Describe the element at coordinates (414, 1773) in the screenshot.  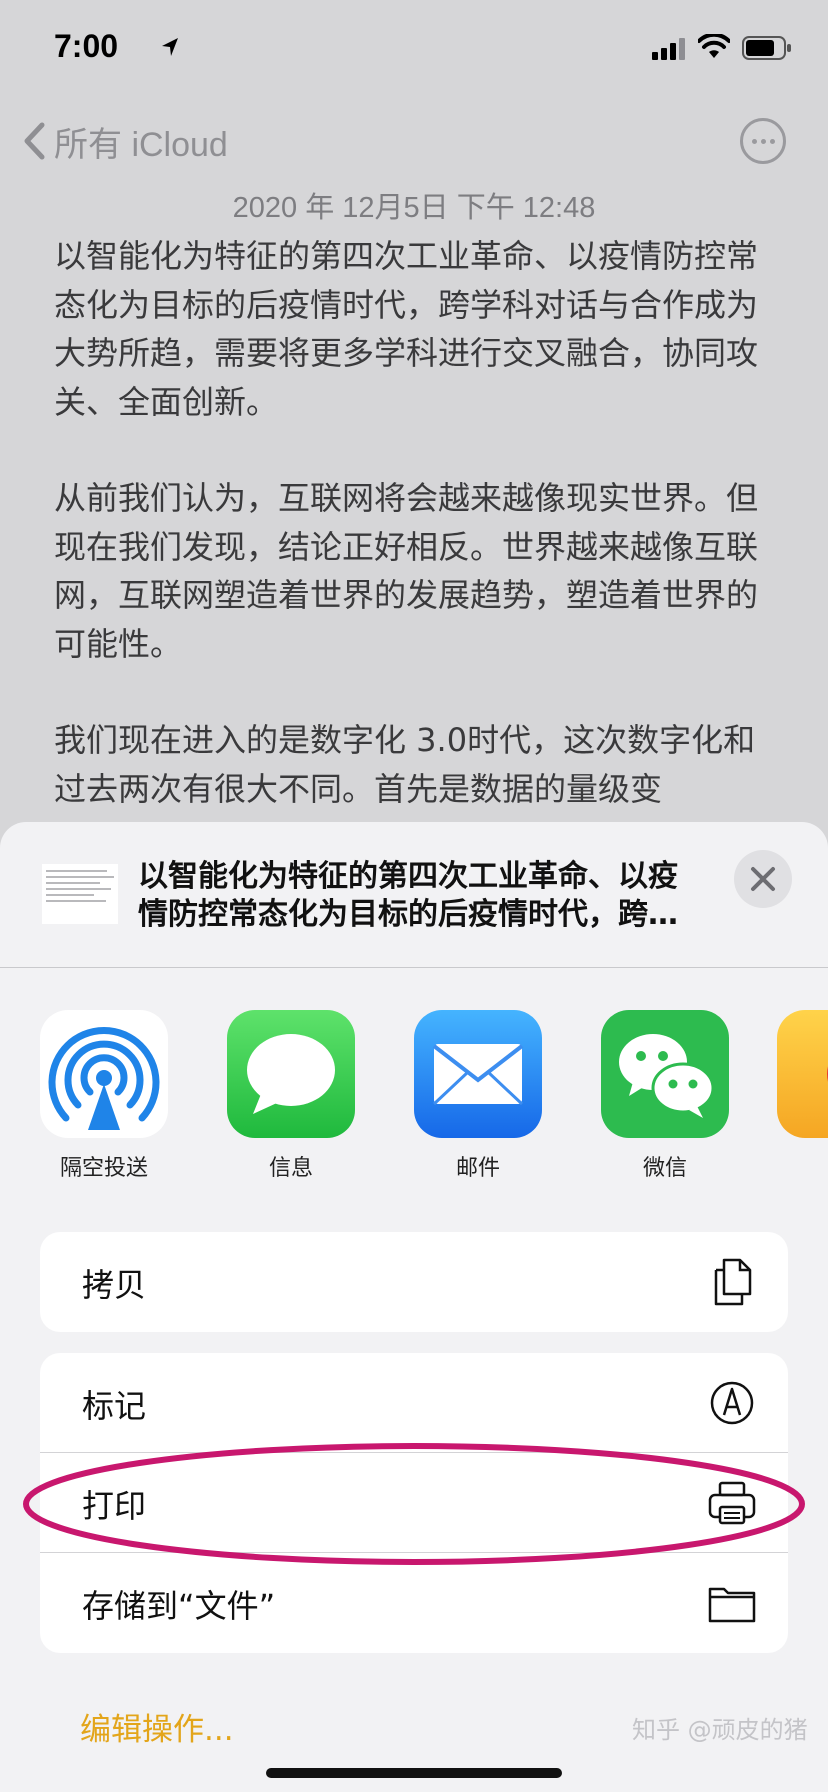
I see `home-indicator` at that location.